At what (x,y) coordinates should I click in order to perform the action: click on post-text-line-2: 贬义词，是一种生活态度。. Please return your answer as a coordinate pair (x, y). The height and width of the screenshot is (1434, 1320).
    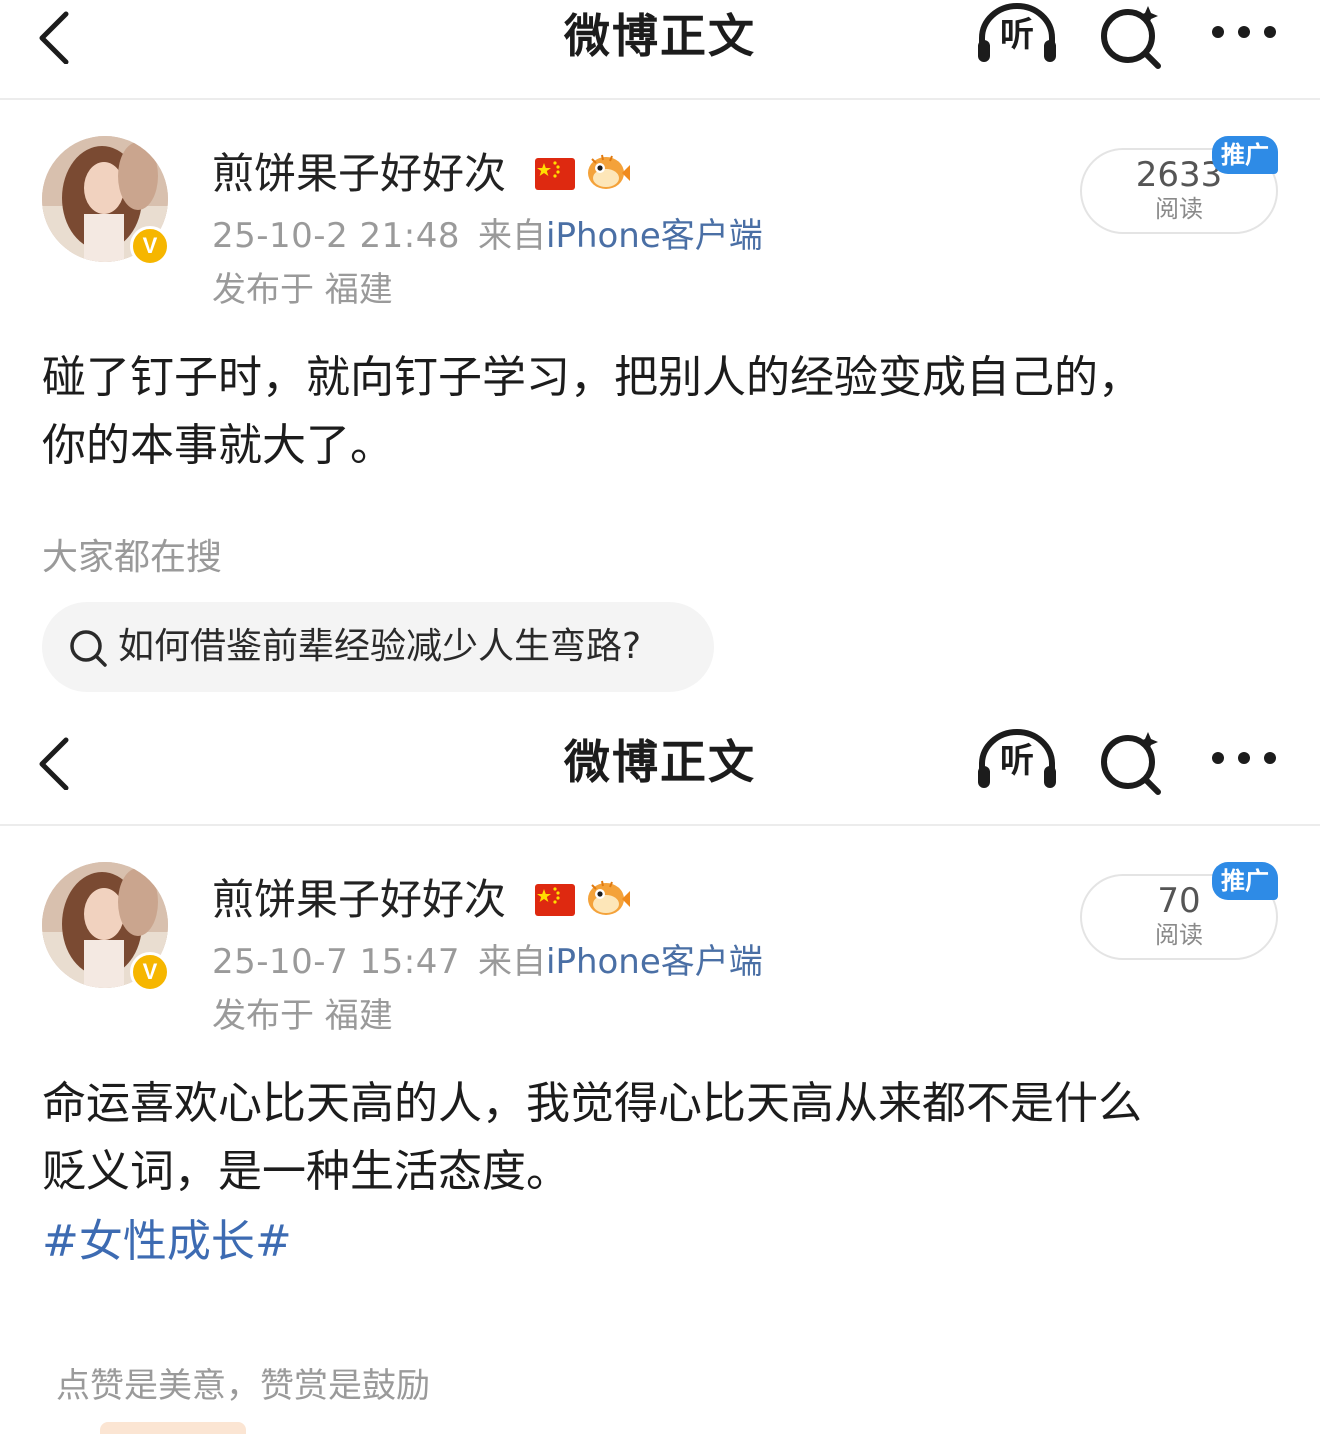
    Looking at the image, I should click on (306, 1171).